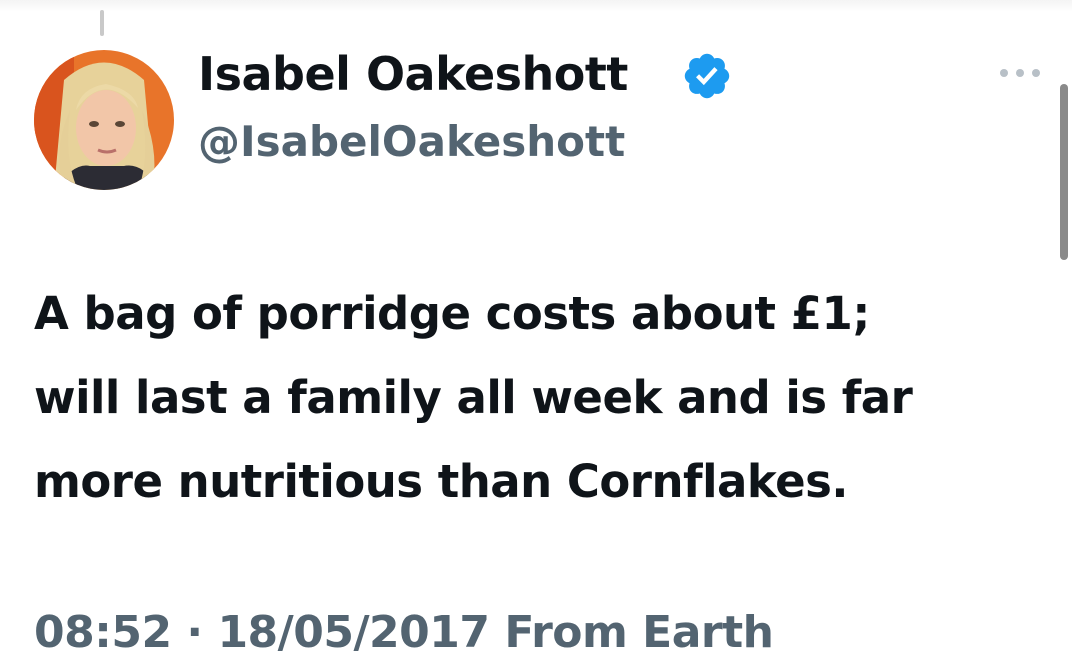 Image resolution: width=1072 pixels, height=672 pixels. Describe the element at coordinates (473, 397) in the screenshot. I see `tweet-line: will last a family all week and is far` at that location.